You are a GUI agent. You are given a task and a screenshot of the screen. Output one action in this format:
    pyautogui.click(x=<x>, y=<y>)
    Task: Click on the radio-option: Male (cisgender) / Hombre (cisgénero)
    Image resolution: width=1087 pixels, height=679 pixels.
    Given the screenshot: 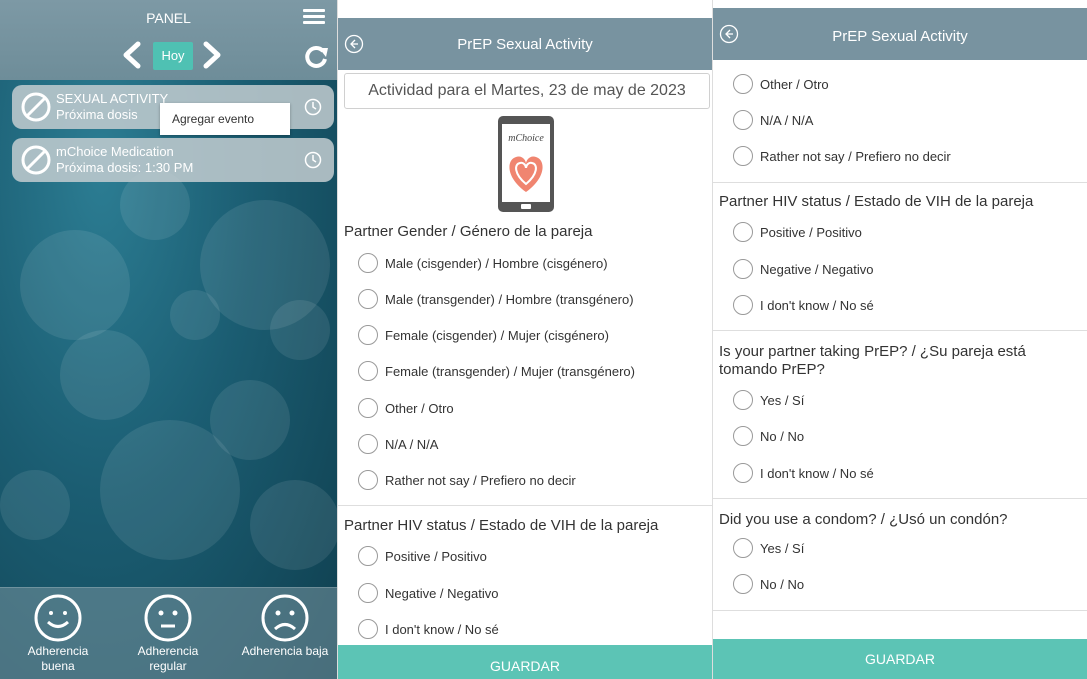 What is the action you would take?
    pyautogui.click(x=483, y=263)
    